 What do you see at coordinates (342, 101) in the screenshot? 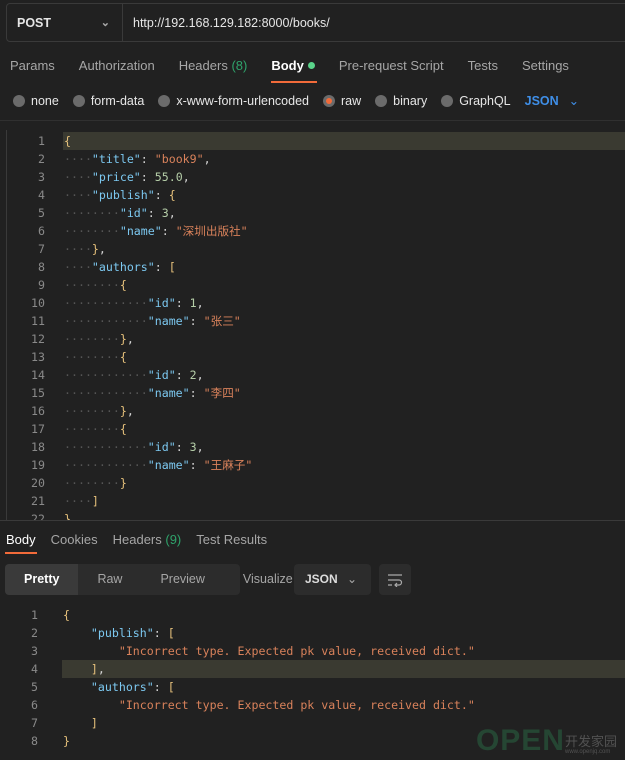
I see `radio-raw: raw` at bounding box center [342, 101].